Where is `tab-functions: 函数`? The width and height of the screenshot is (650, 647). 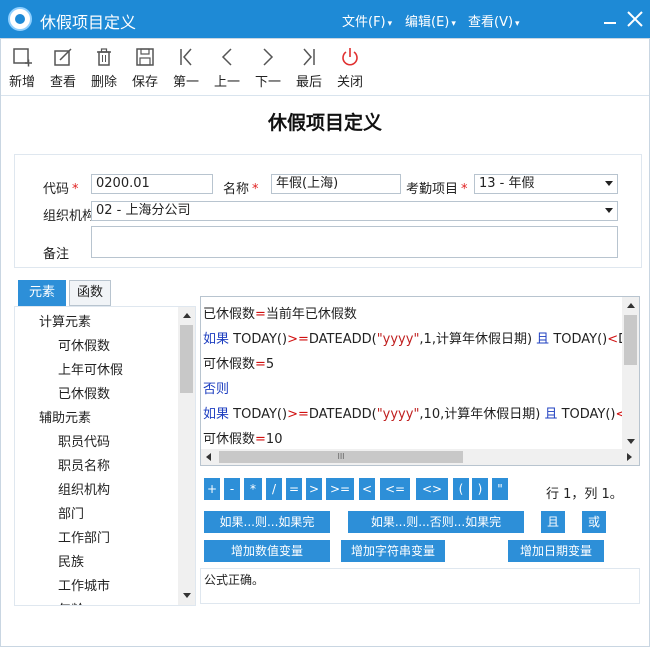
tab-functions: 函数 is located at coordinates (90, 293).